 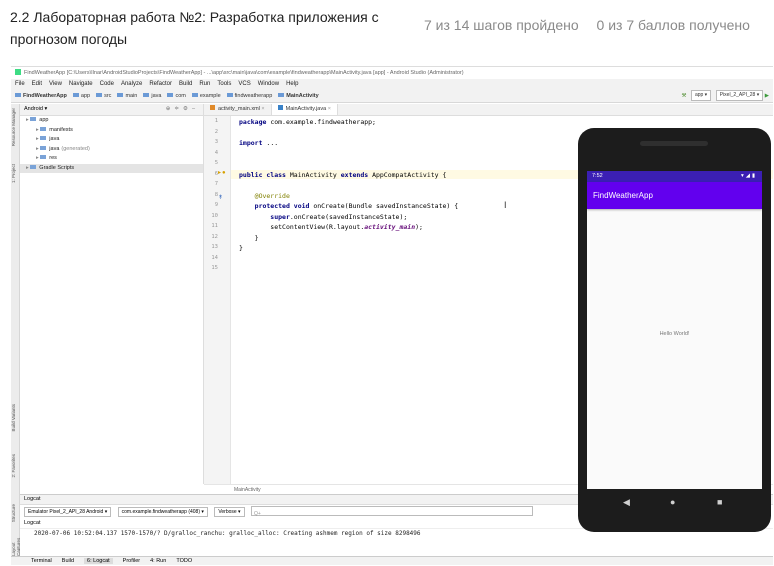 I want to click on code-line: }, so click(x=249, y=238).